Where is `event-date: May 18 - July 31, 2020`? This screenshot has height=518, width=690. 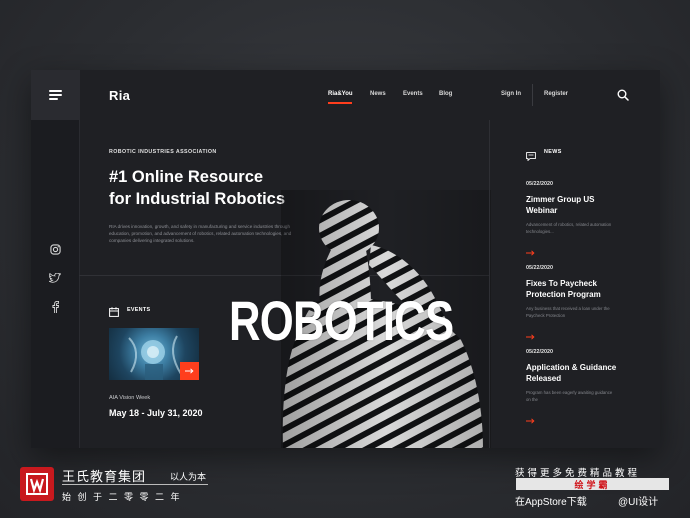
event-date: May 18 - July 31, 2020 is located at coordinates (156, 413).